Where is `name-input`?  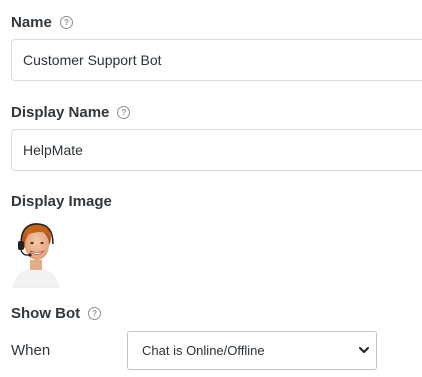
name-input is located at coordinates (216, 60).